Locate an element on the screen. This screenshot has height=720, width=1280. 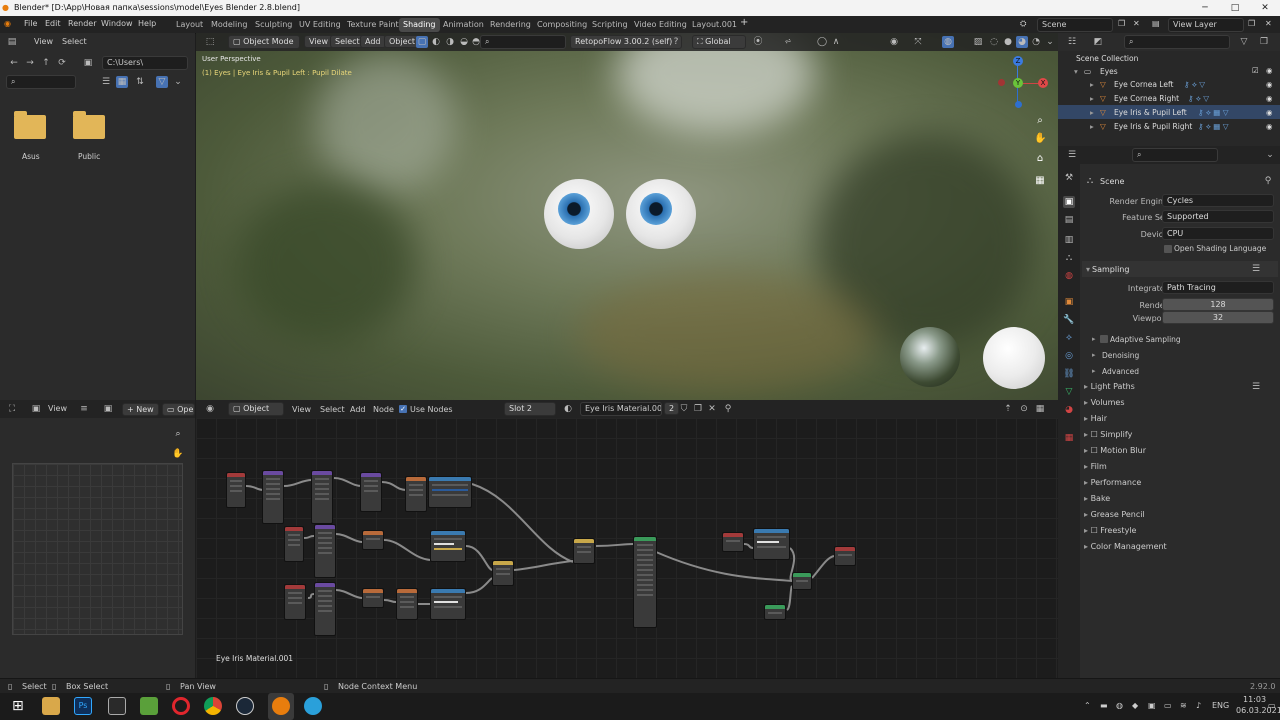
file-explorer-icon is located at coordinates (51, 706).